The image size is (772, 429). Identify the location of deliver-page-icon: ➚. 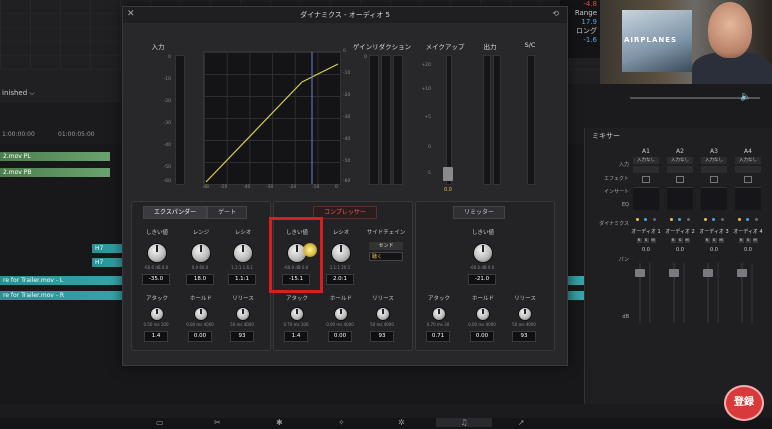
(521, 422).